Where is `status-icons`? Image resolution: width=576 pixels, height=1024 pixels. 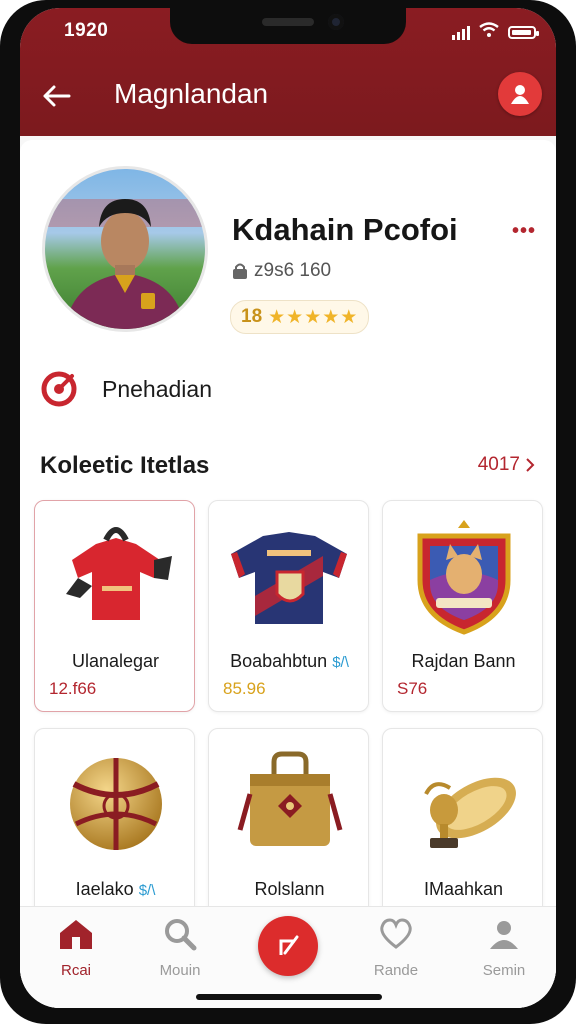 status-icons is located at coordinates (495, 32).